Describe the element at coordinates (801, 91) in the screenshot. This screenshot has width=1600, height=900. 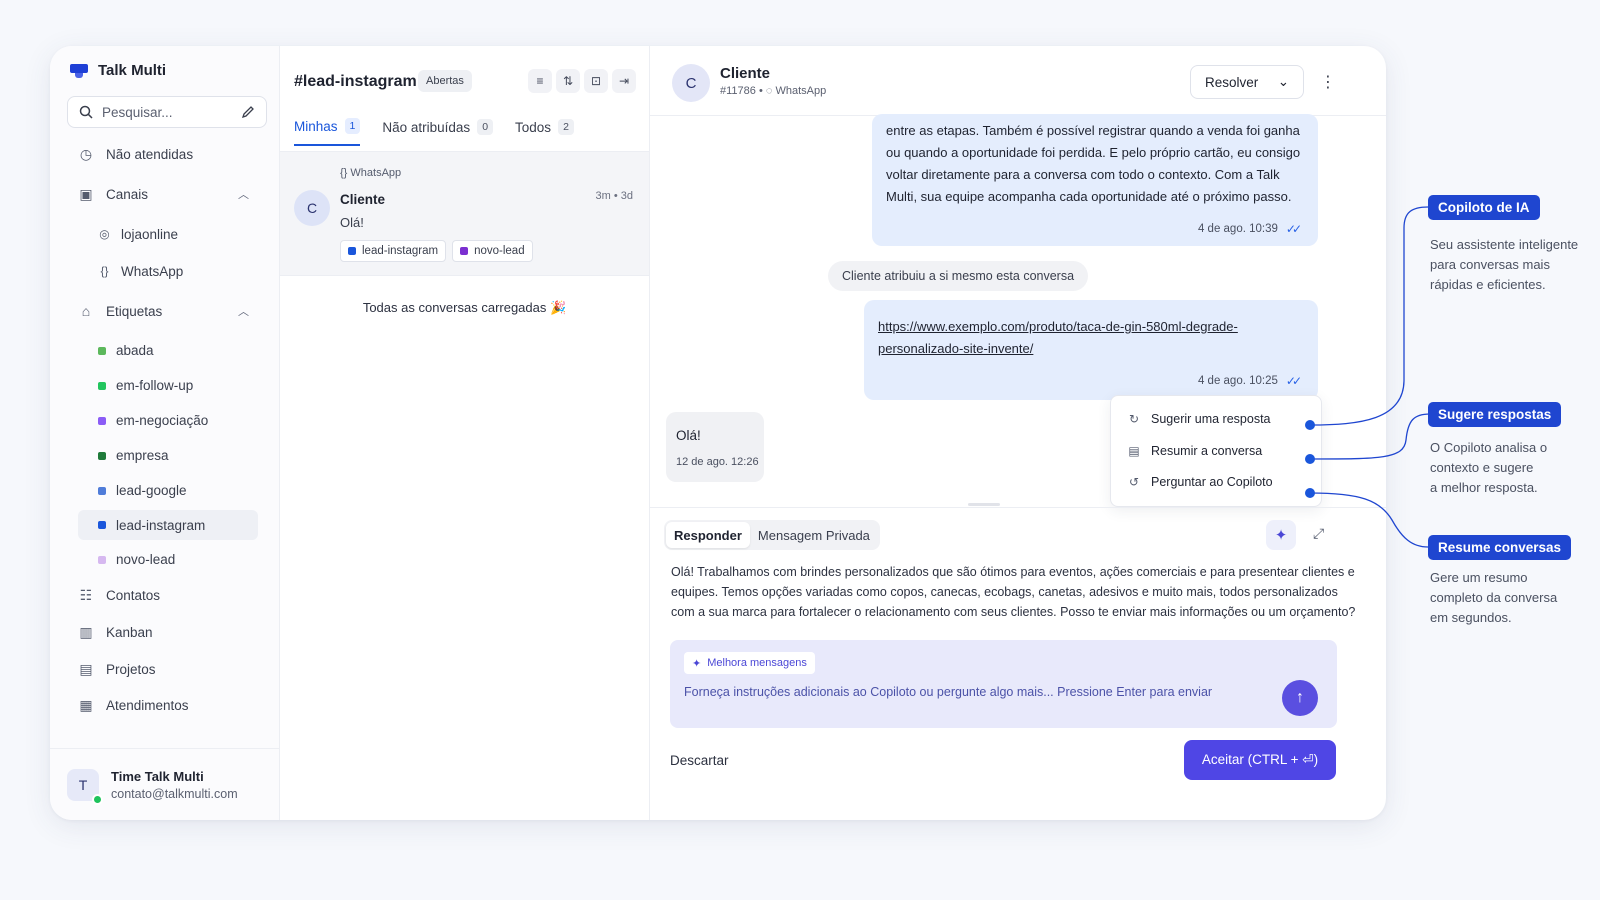
I see `contact-channel: WhatsApp` at that location.